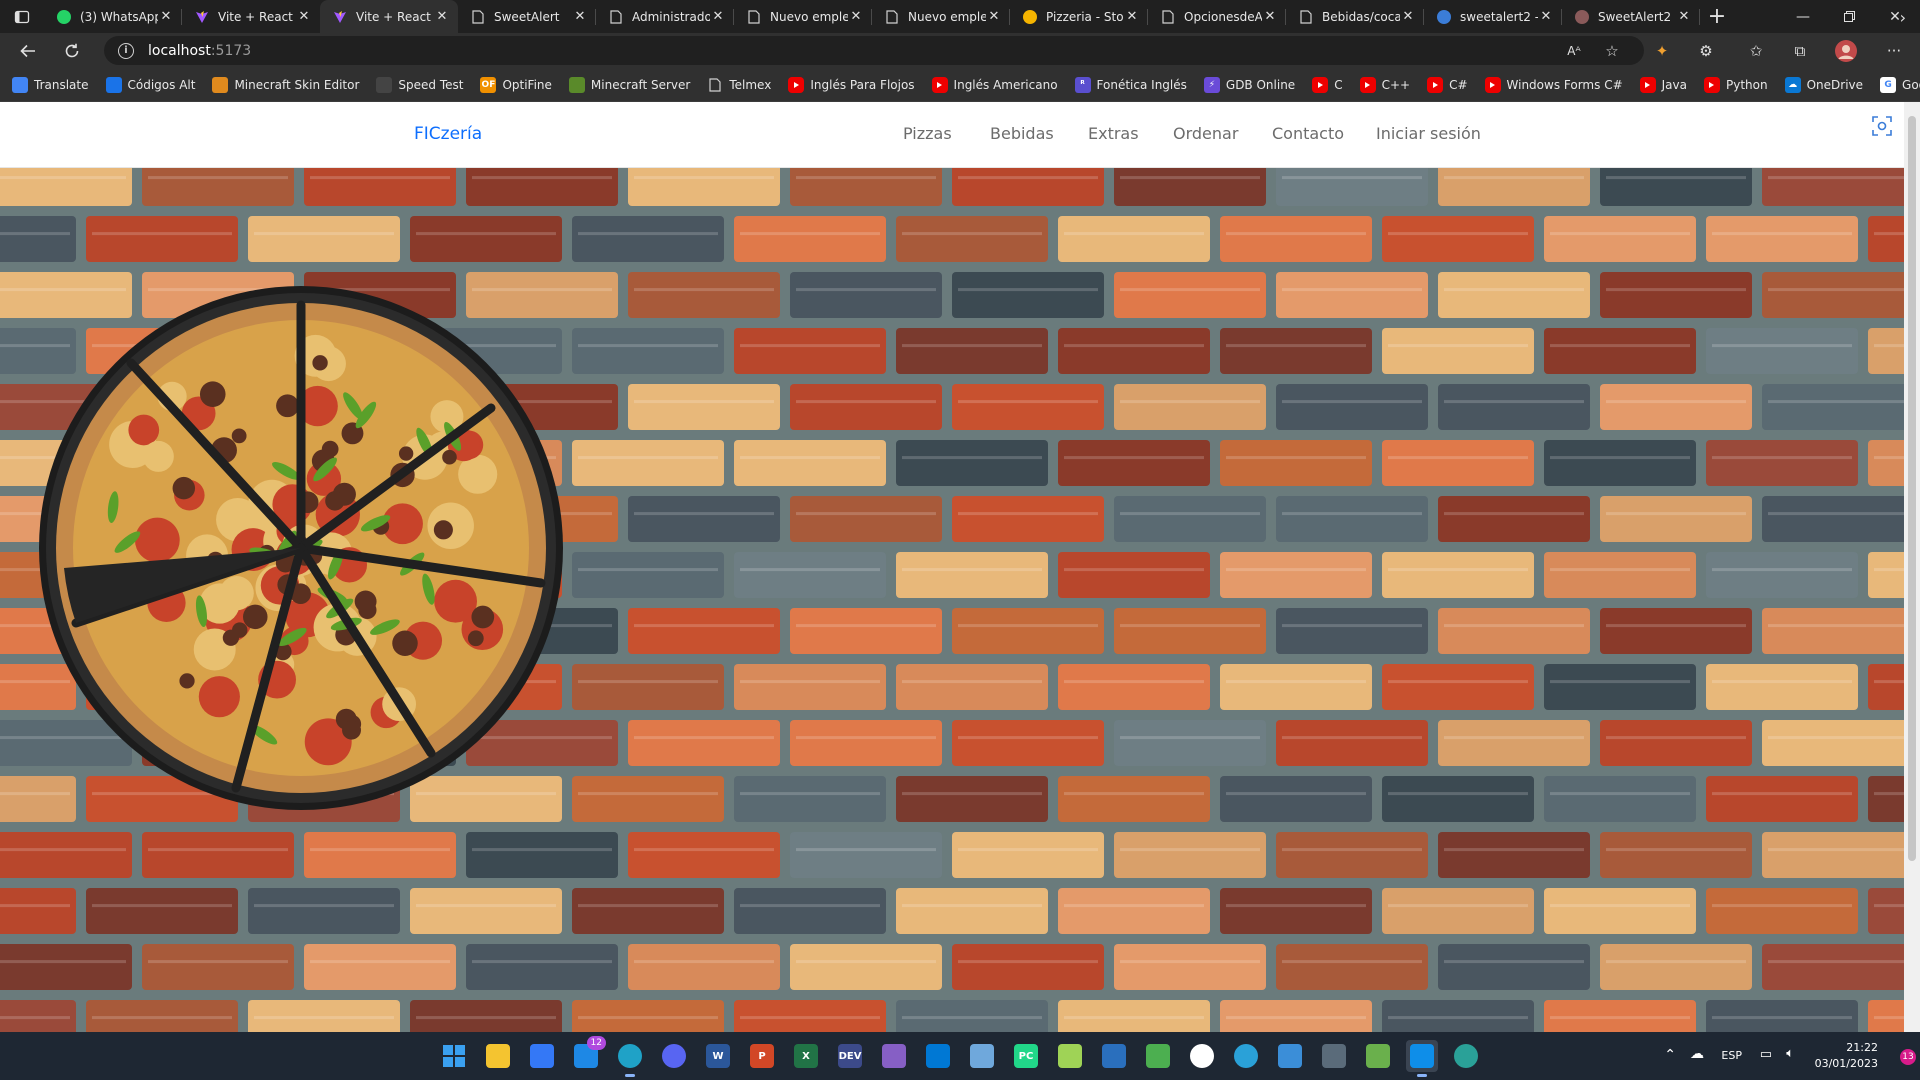 Image resolution: width=1920 pixels, height=1080 pixels. I want to click on browser-tab: sweetalert2 - ✕, so click(1493, 16).